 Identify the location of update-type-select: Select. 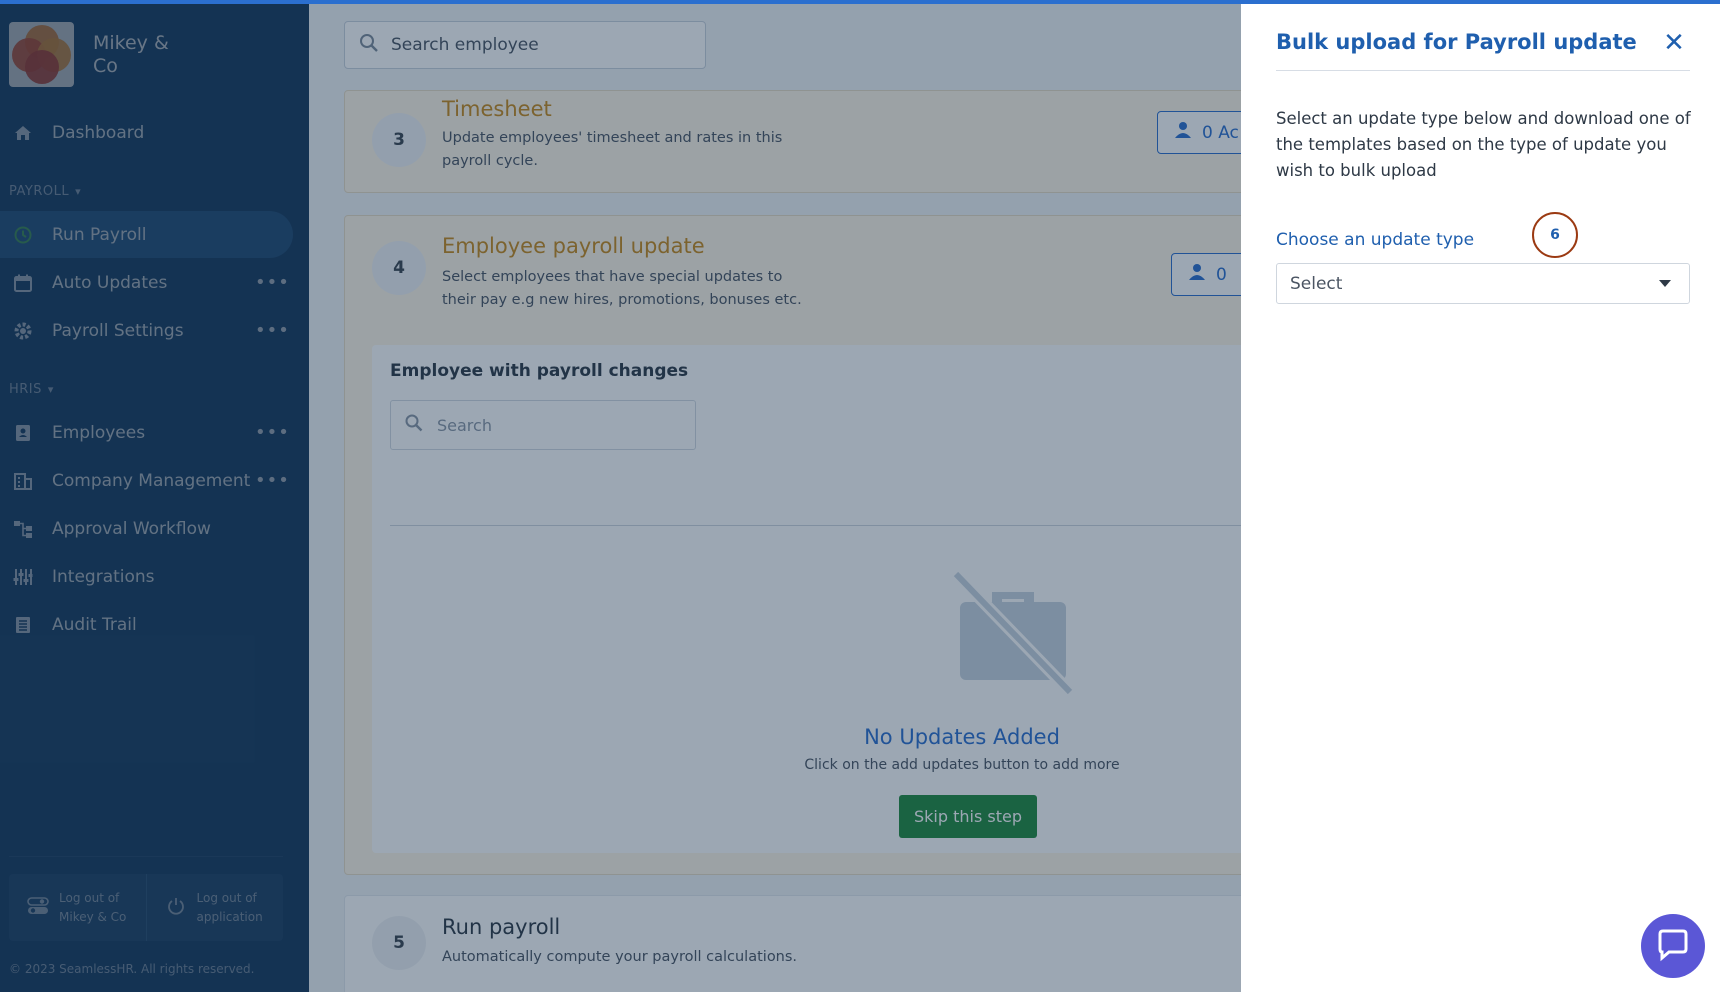
(1483, 283).